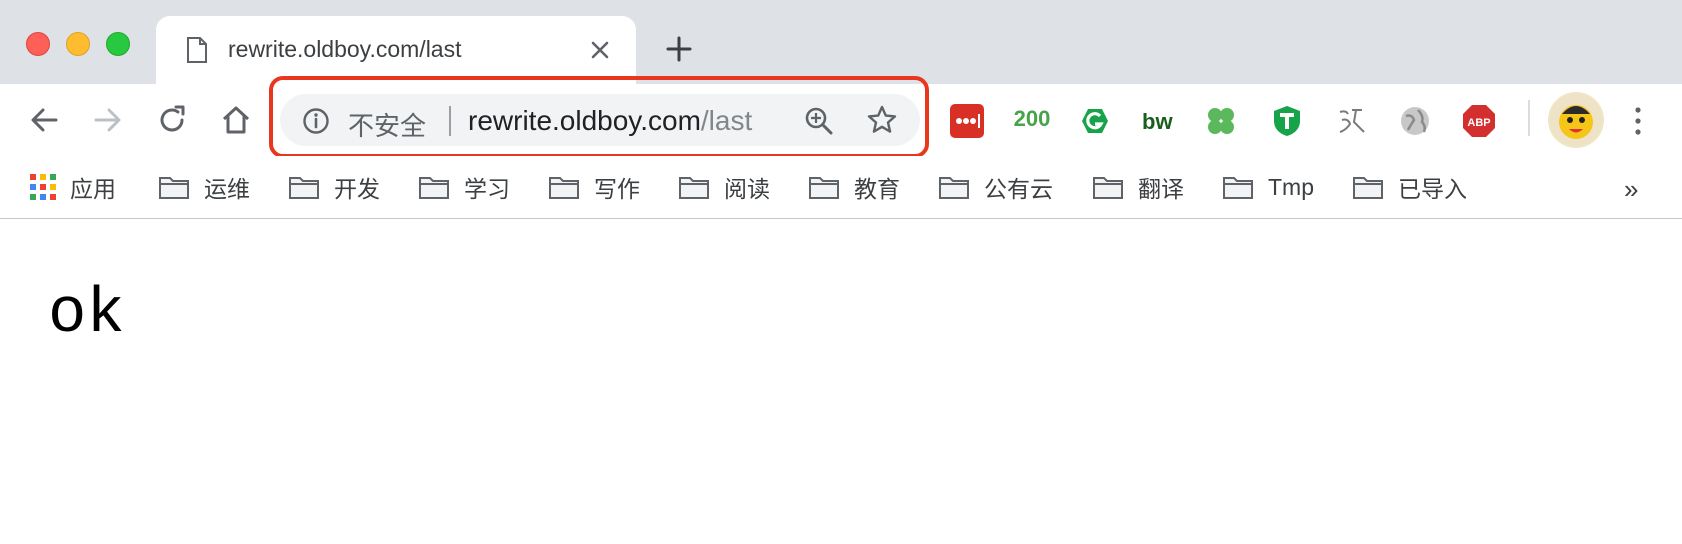 The height and width of the screenshot is (544, 1682). I want to click on more-bookmarks-chevron-icon: », so click(1631, 189).